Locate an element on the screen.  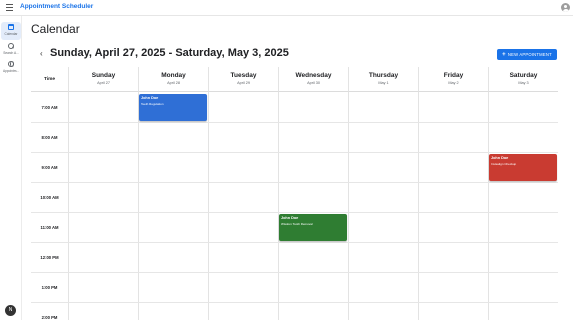
appointment-type: Invisalign Checkup is located at coordinates (504, 163).